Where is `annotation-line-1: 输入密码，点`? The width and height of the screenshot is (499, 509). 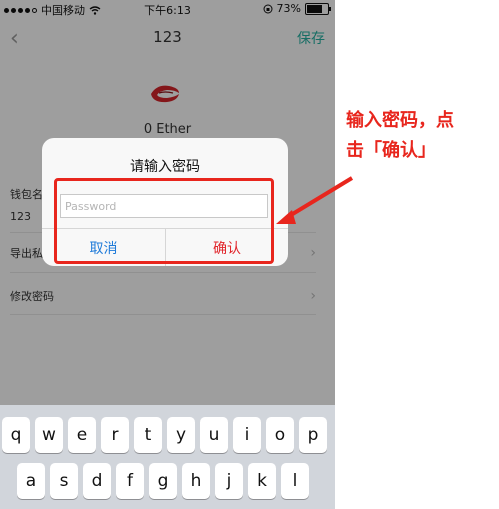 annotation-line-1: 输入密码，点 is located at coordinates (400, 120).